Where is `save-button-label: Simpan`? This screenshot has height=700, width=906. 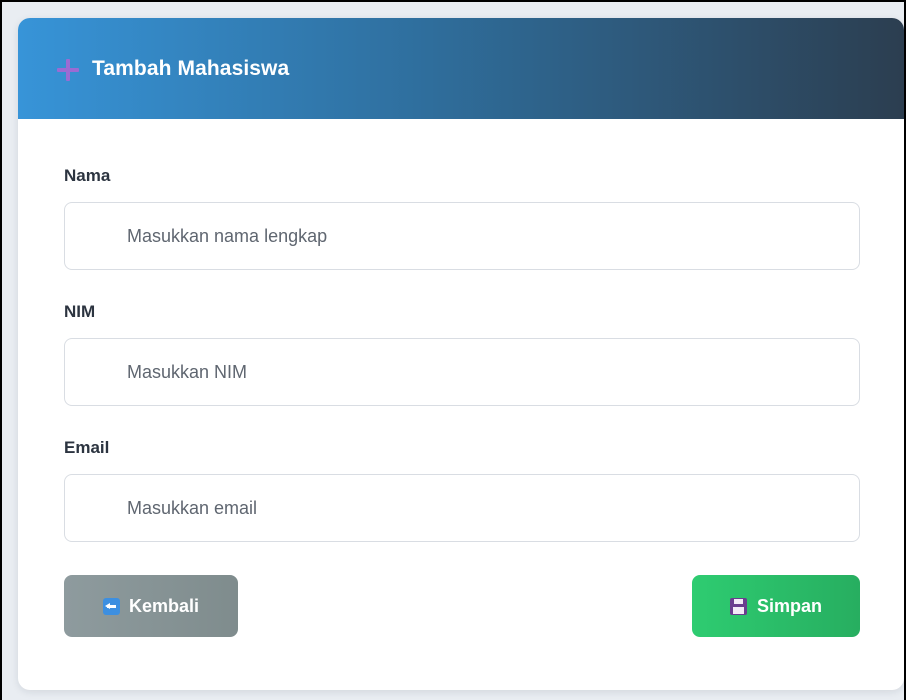 save-button-label: Simpan is located at coordinates (789, 605).